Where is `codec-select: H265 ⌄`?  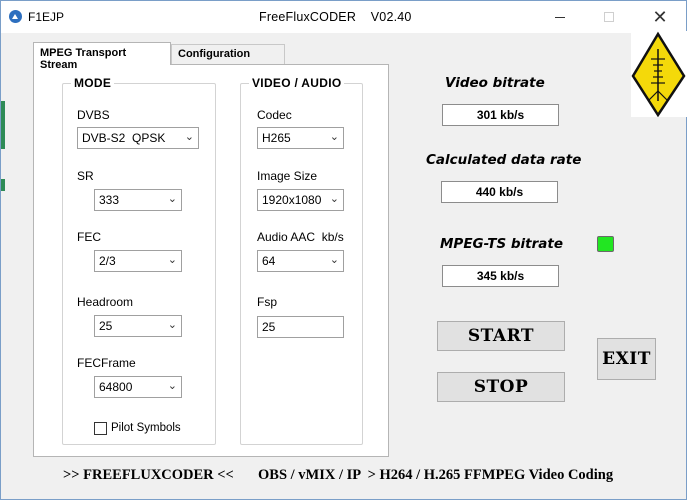 codec-select: H265 ⌄ is located at coordinates (300, 138).